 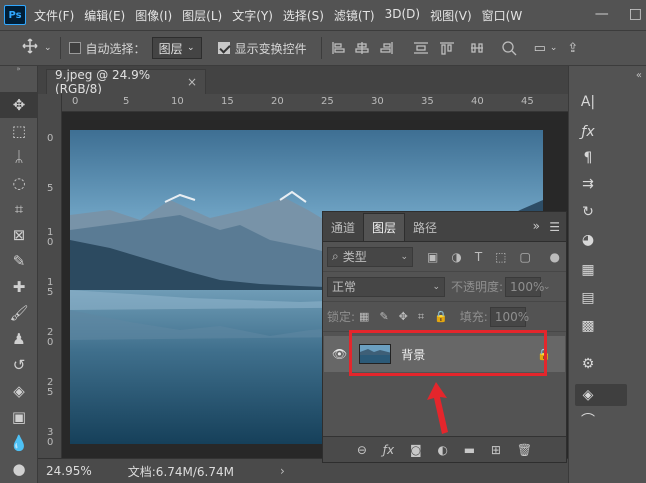 What do you see at coordinates (19, 365) in the screenshot?
I see `history-brush-tool-icon: ↺` at bounding box center [19, 365].